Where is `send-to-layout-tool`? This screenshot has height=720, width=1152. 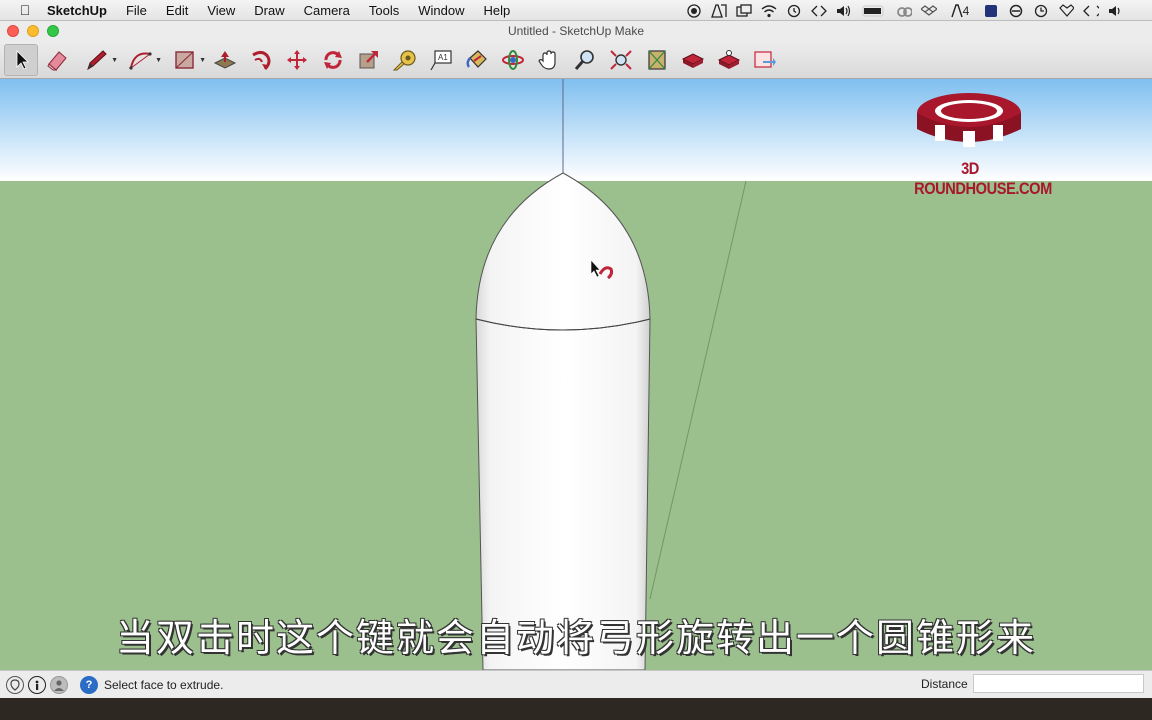
send-to-layout-tool is located at coordinates (765, 60).